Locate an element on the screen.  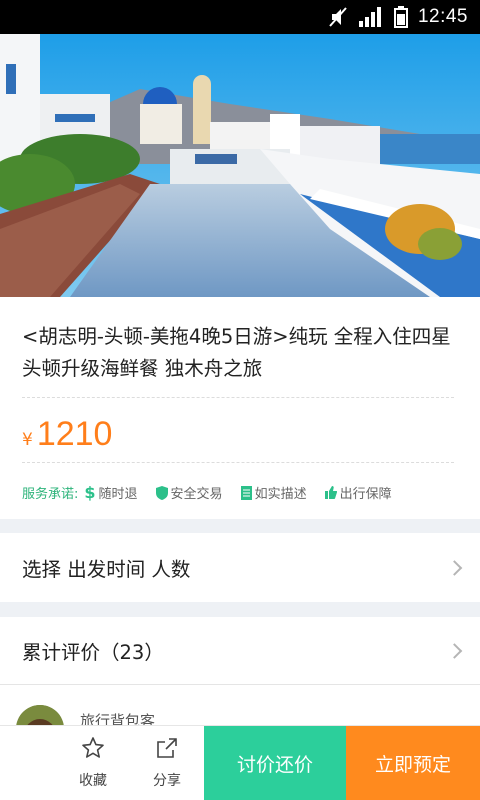
price-value: 1210 is located at coordinates (74, 434).